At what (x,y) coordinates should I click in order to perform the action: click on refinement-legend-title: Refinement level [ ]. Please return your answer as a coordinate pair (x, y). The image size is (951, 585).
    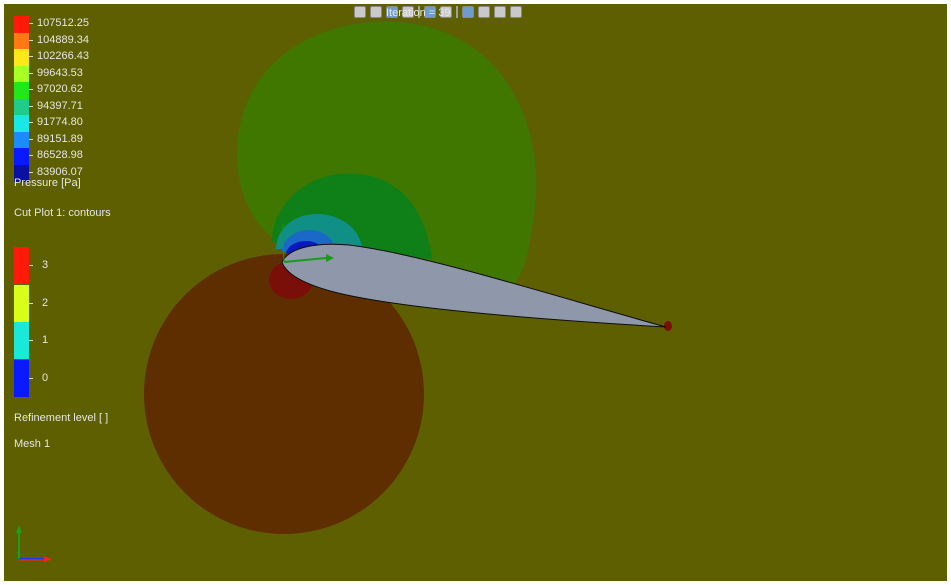
    Looking at the image, I should click on (61, 418).